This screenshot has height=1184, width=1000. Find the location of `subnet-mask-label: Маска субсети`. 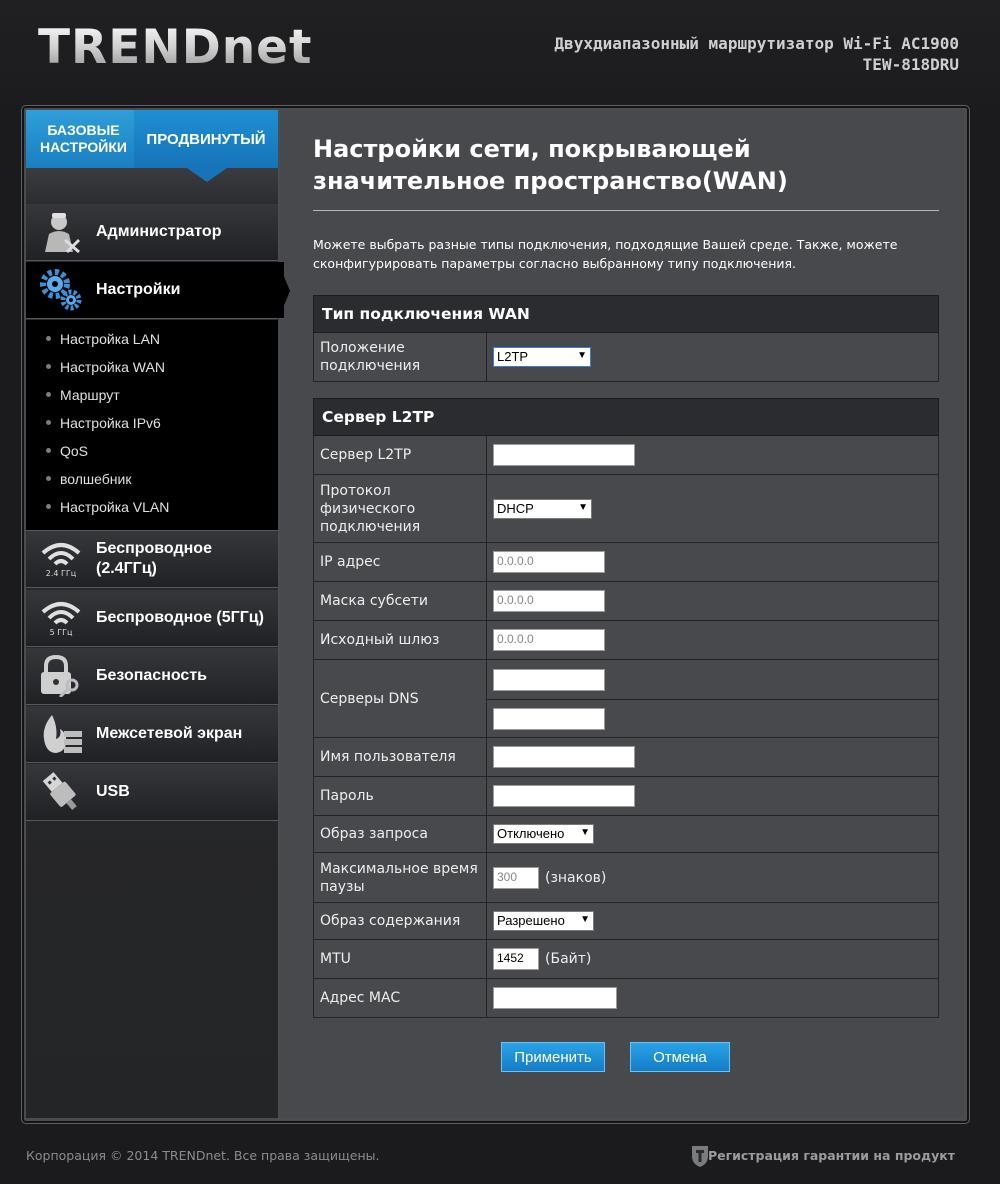

subnet-mask-label: Маска субсети is located at coordinates (400, 601).